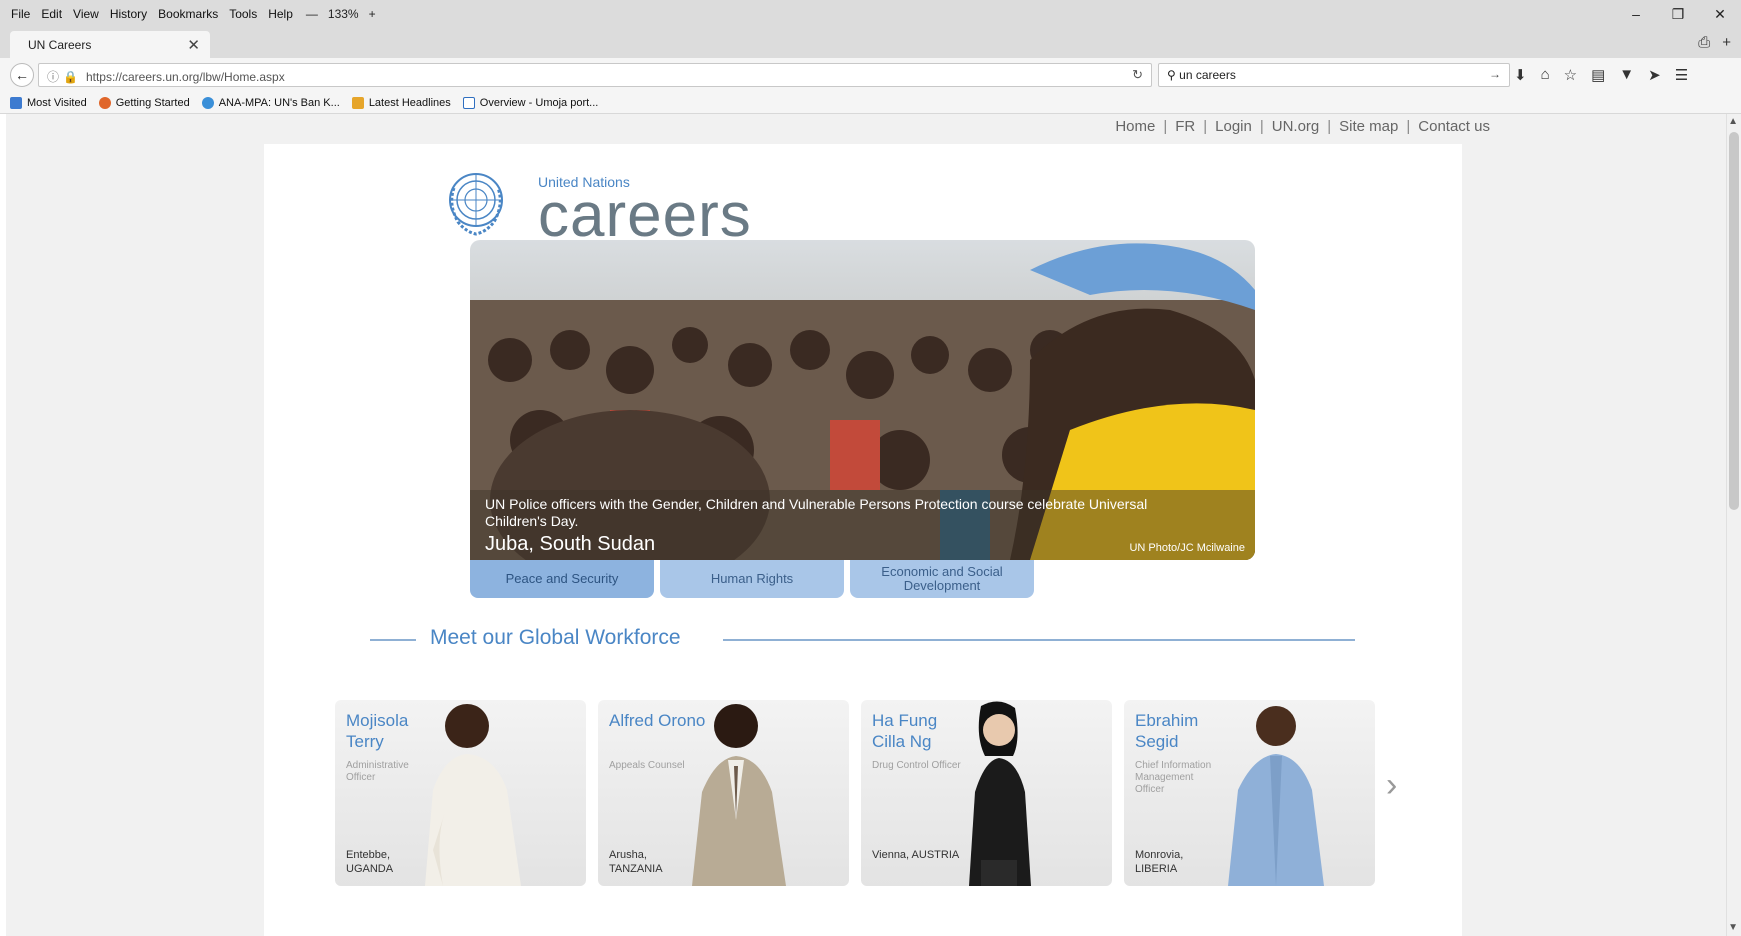  Describe the element at coordinates (377, 731) in the screenshot. I see `person-name: Mojisola Terry` at that location.